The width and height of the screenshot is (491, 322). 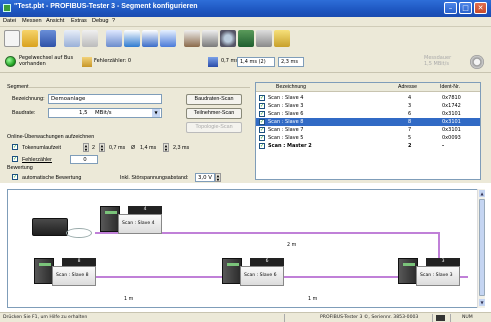 I want to click on baud-value: 1,5, so click(x=83, y=113).